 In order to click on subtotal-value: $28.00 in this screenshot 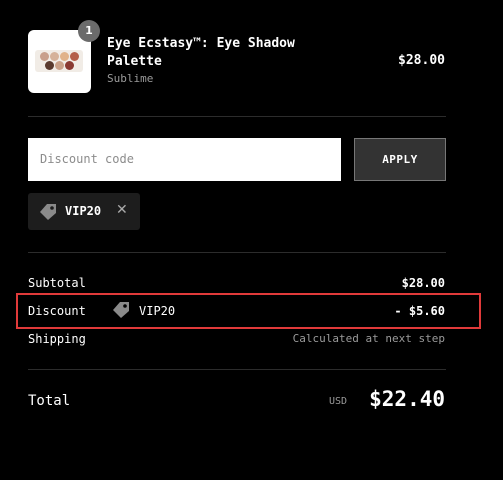, I will do `click(423, 283)`.